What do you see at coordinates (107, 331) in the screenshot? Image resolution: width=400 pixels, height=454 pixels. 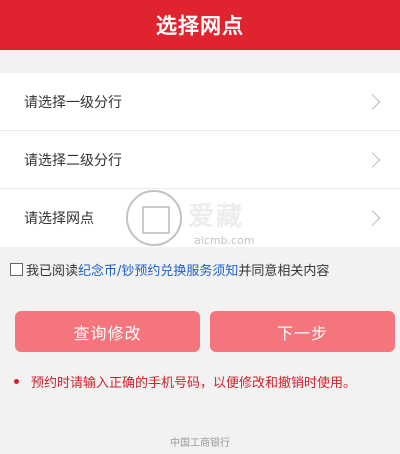 I see `query-modify-button: 查询修改` at bounding box center [107, 331].